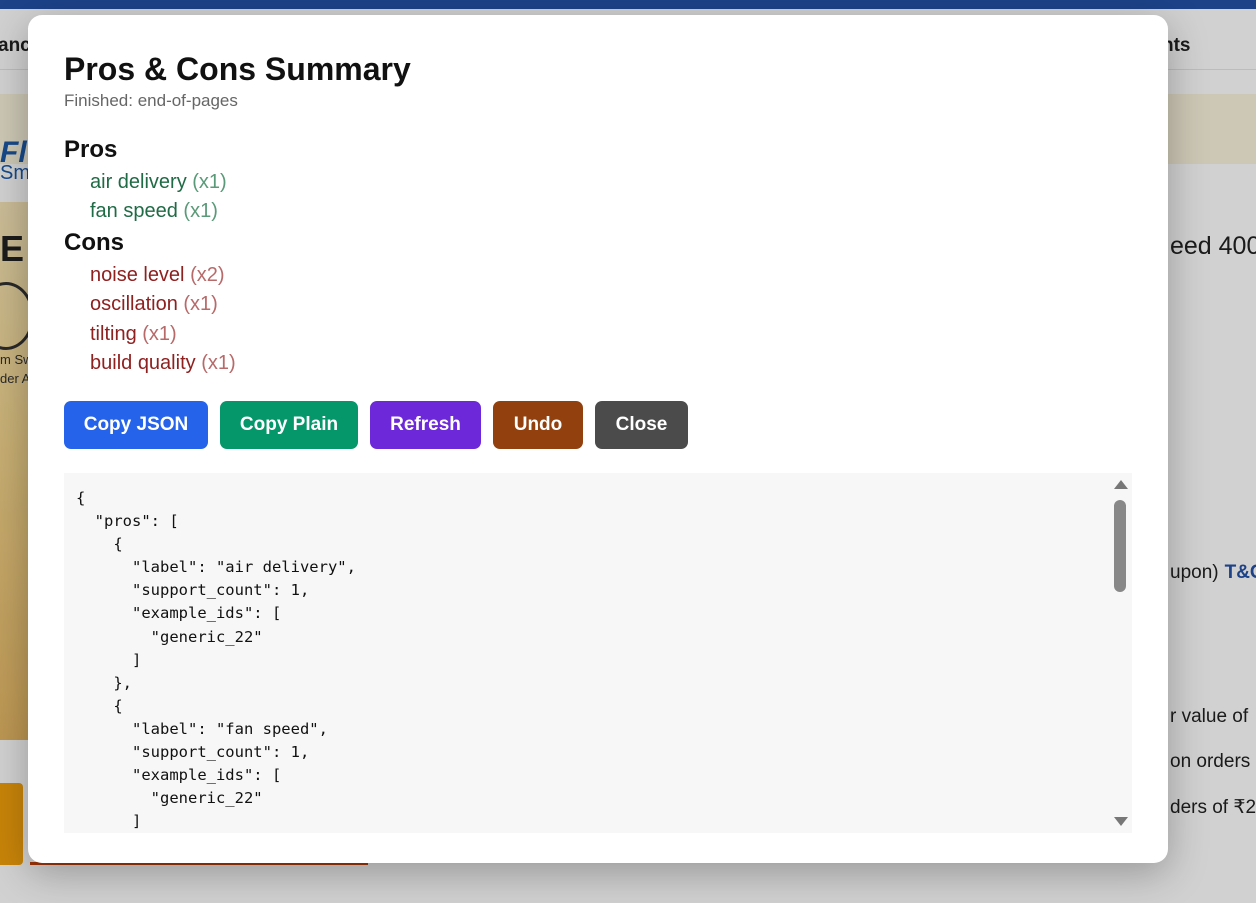  What do you see at coordinates (425, 425) in the screenshot?
I see `refresh-button: Refresh` at bounding box center [425, 425].